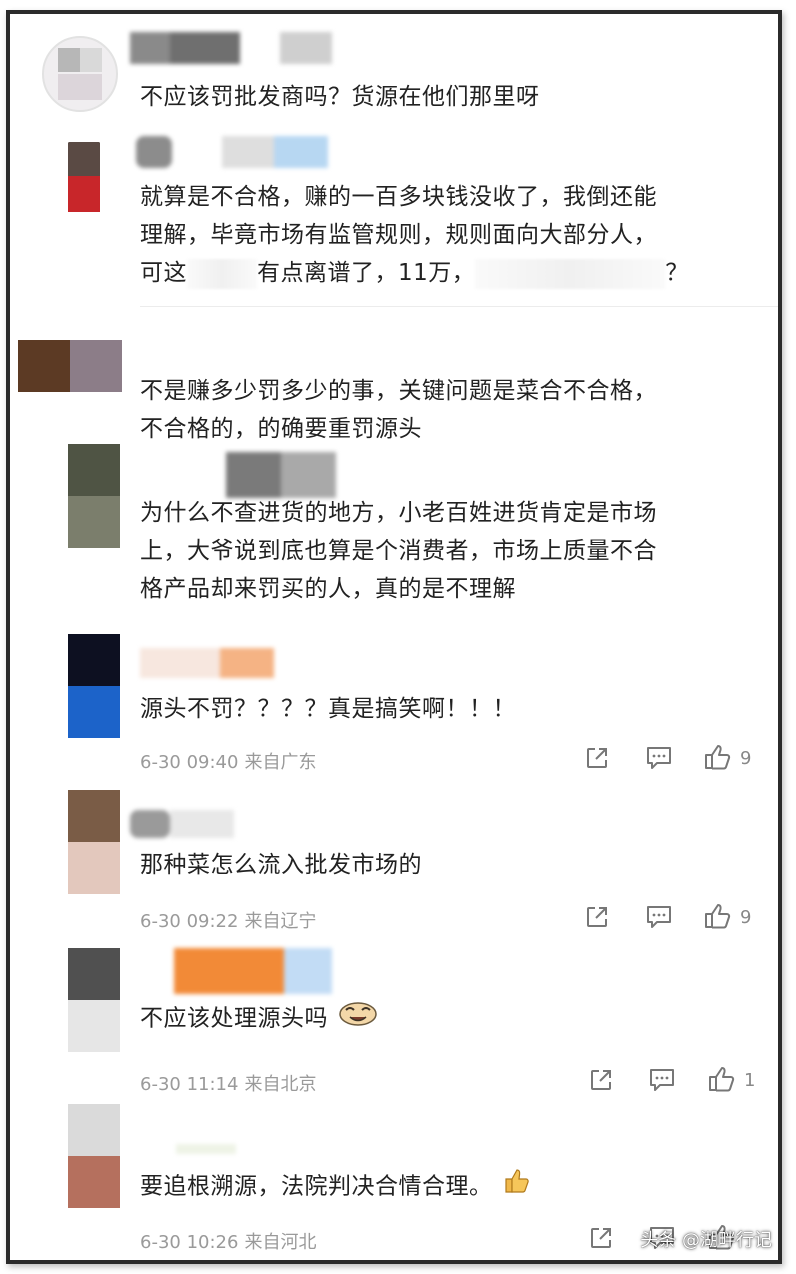 The image size is (796, 1274). Describe the element at coordinates (280, 921) in the screenshot. I see `comment-location: 来自辽宁` at that location.